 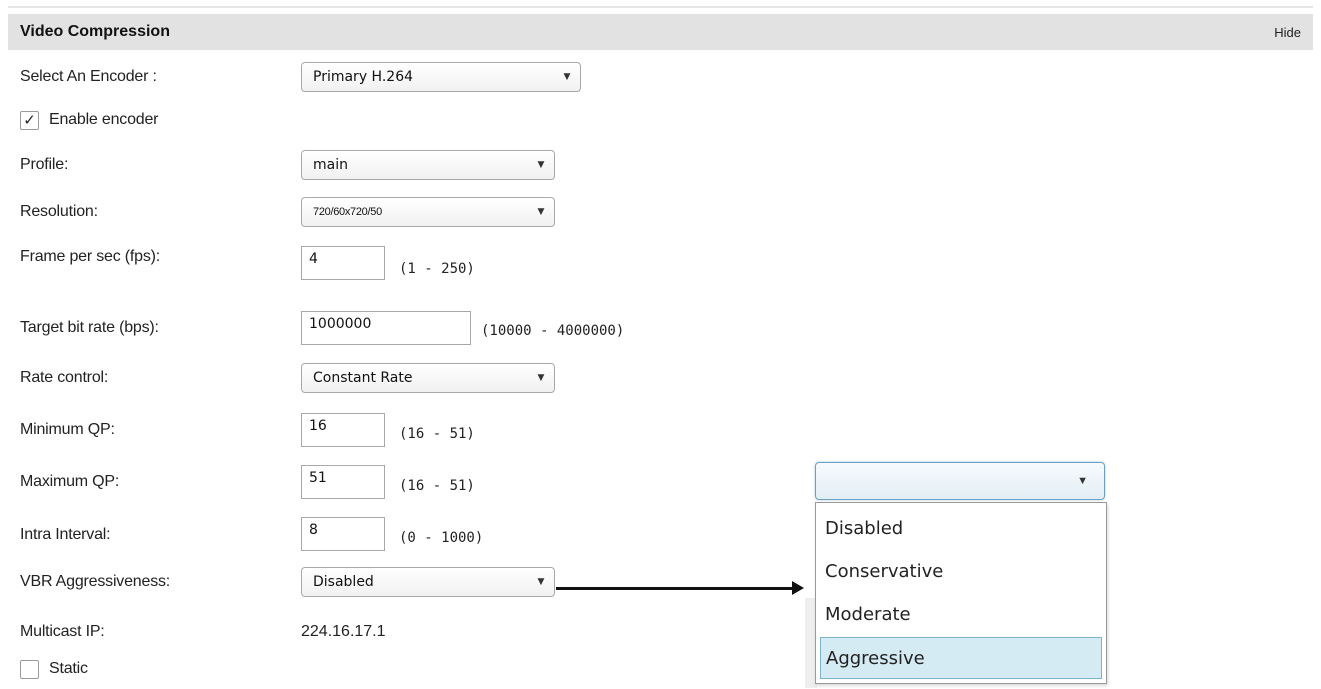 I want to click on max-qp-range: (16 - 51), so click(x=437, y=486).